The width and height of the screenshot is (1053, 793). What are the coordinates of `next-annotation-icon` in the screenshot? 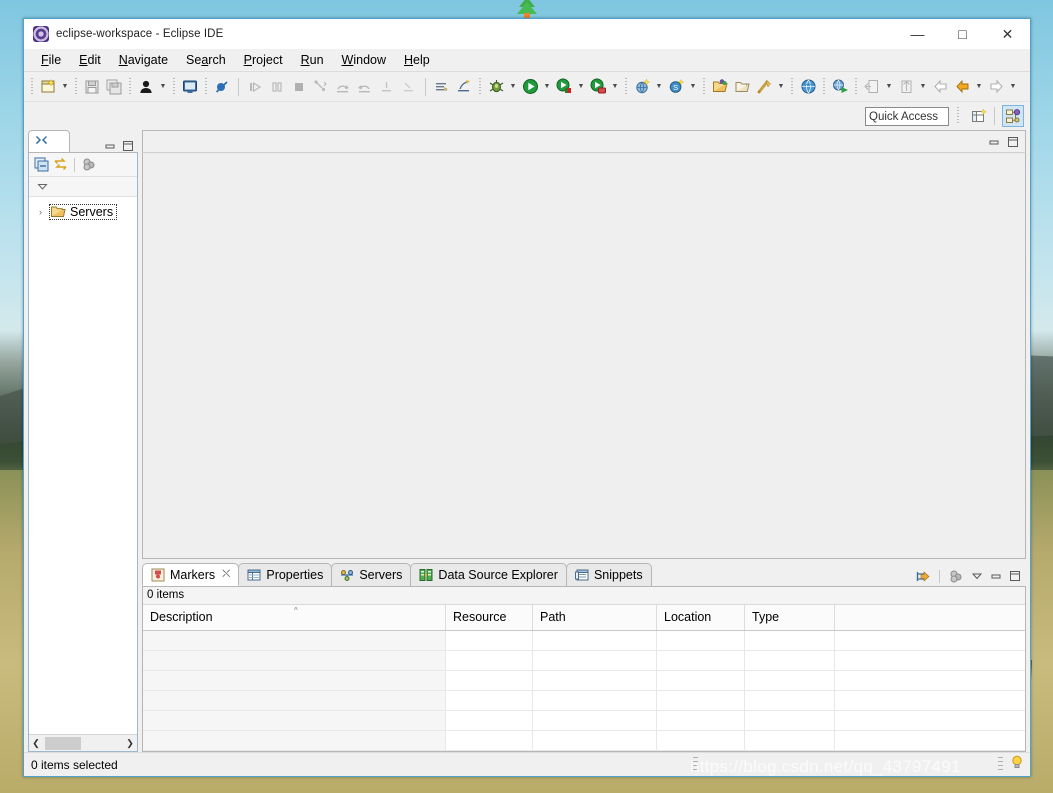 It's located at (906, 87).